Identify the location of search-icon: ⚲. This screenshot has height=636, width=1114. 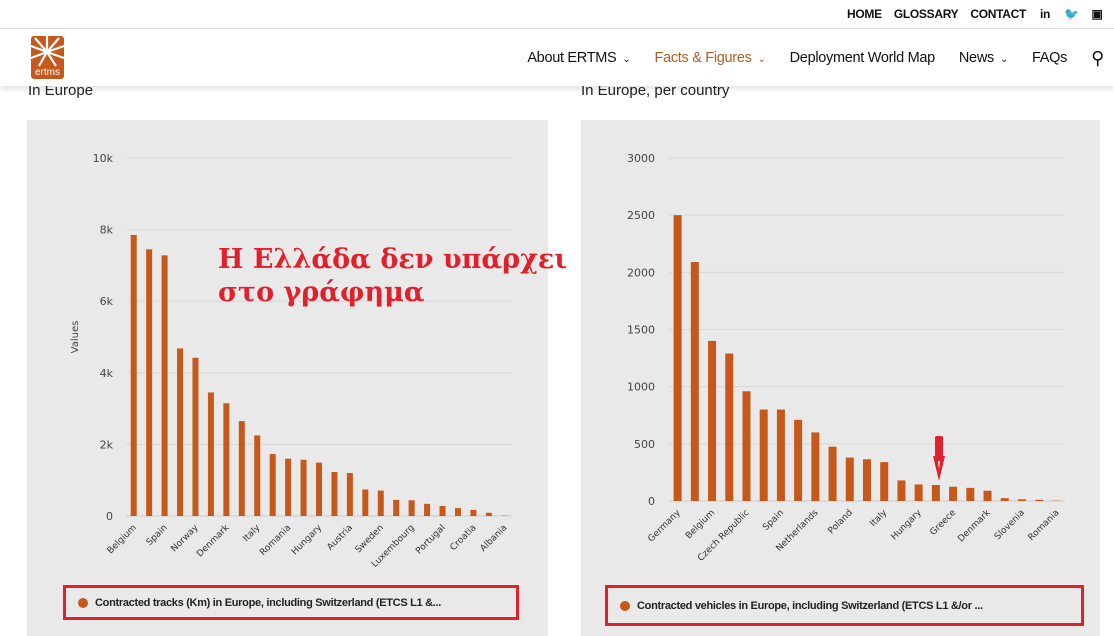
(1097, 58).